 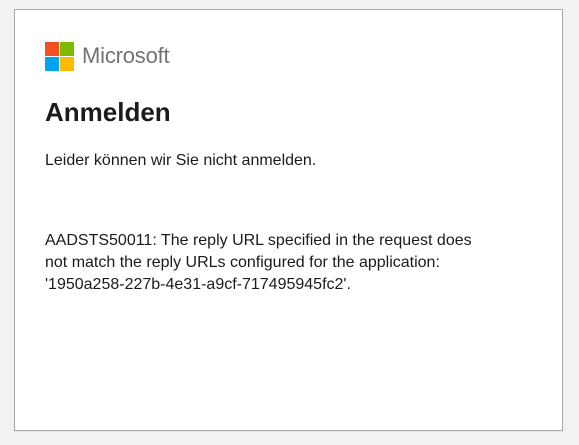 I want to click on logo-red-square, so click(x=52, y=48).